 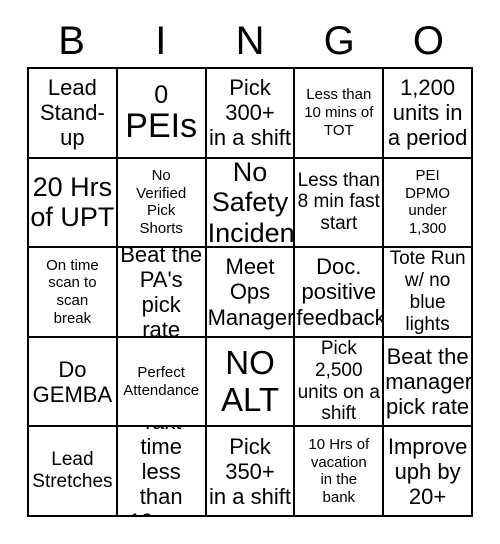 I want to click on bingo-cell-r1-c3: Pick 300+ in a shift, so click(x=251, y=114).